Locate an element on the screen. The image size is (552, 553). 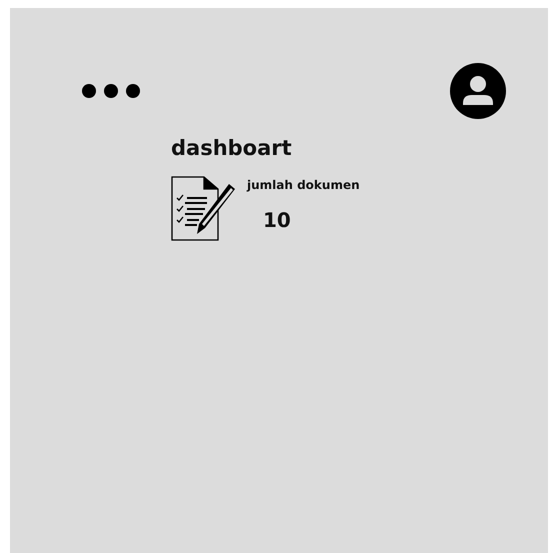
user-avatar-icon is located at coordinates (478, 91).